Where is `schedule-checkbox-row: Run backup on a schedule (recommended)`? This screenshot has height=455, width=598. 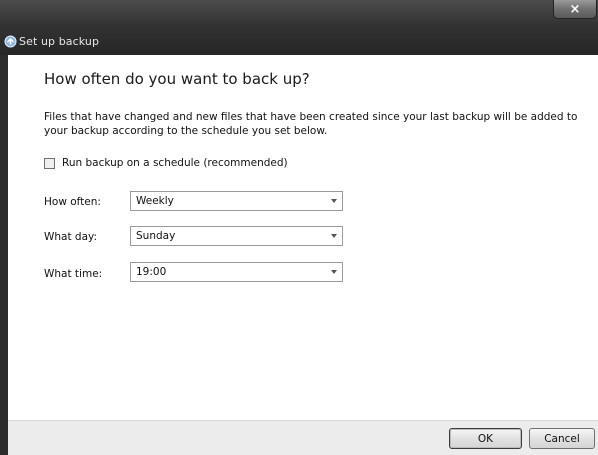
schedule-checkbox-row: Run backup on a schedule (recommended) is located at coordinates (166, 163).